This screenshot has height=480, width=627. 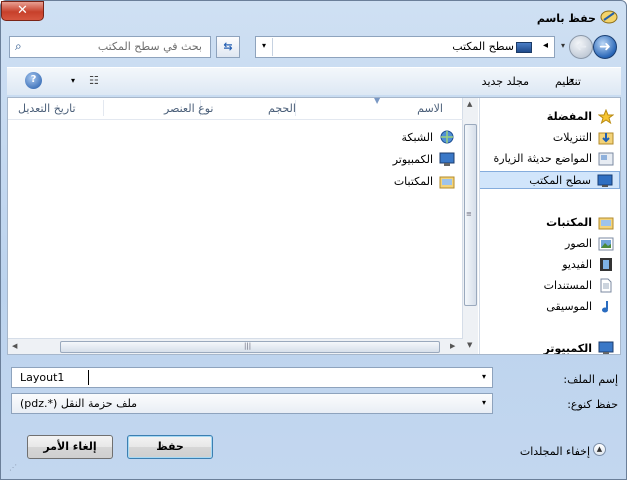 What do you see at coordinates (469, 104) in the screenshot?
I see `scroll-up-icon: ▲` at bounding box center [469, 104].